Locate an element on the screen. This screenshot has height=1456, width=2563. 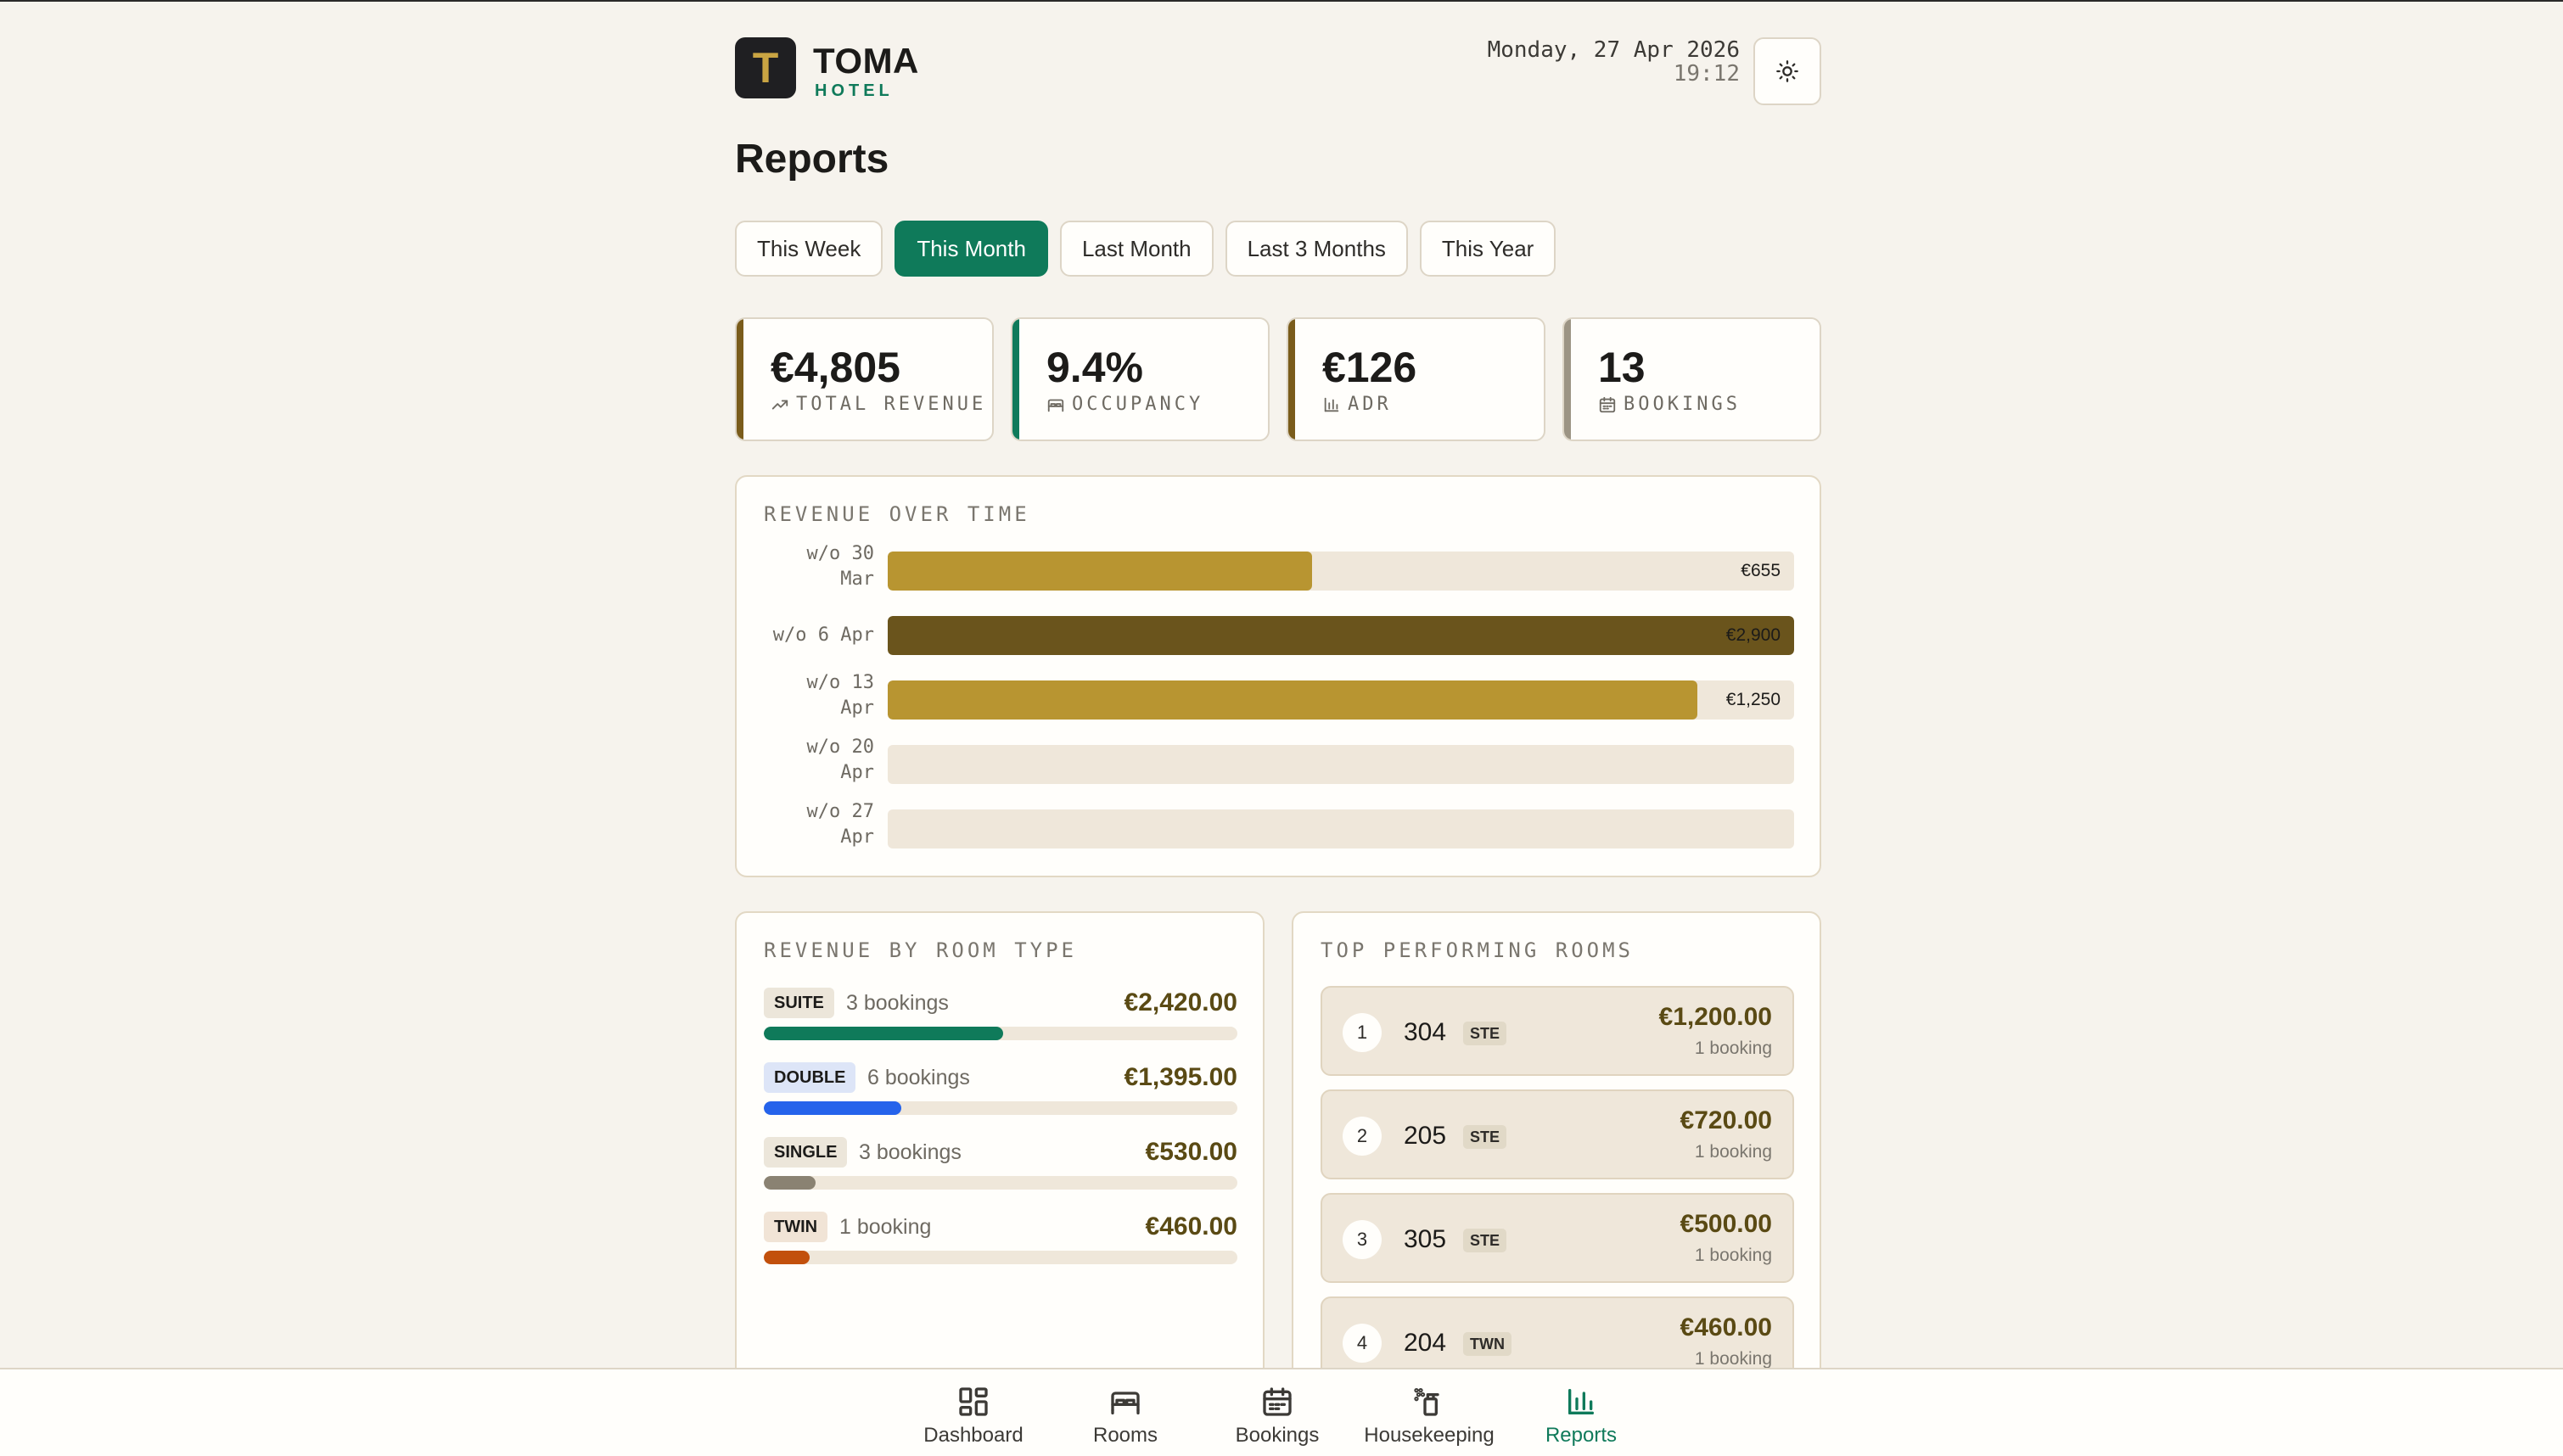
sun-icon is located at coordinates (1787, 71).